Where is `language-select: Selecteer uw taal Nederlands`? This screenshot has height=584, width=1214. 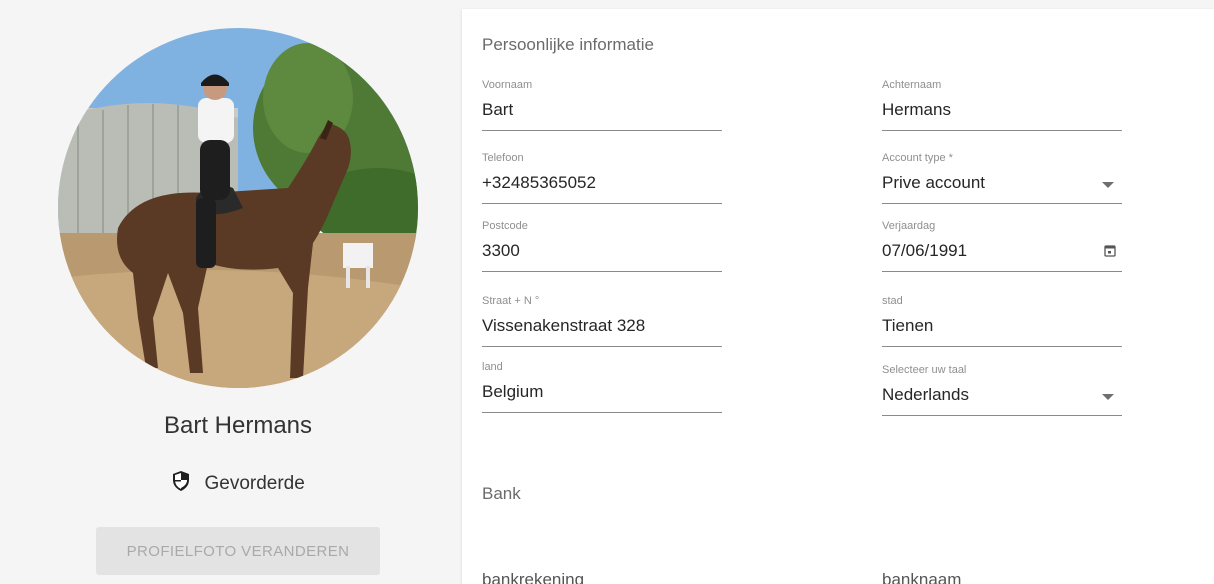
language-select: Selecteer uw taal Nederlands is located at coordinates (1002, 390).